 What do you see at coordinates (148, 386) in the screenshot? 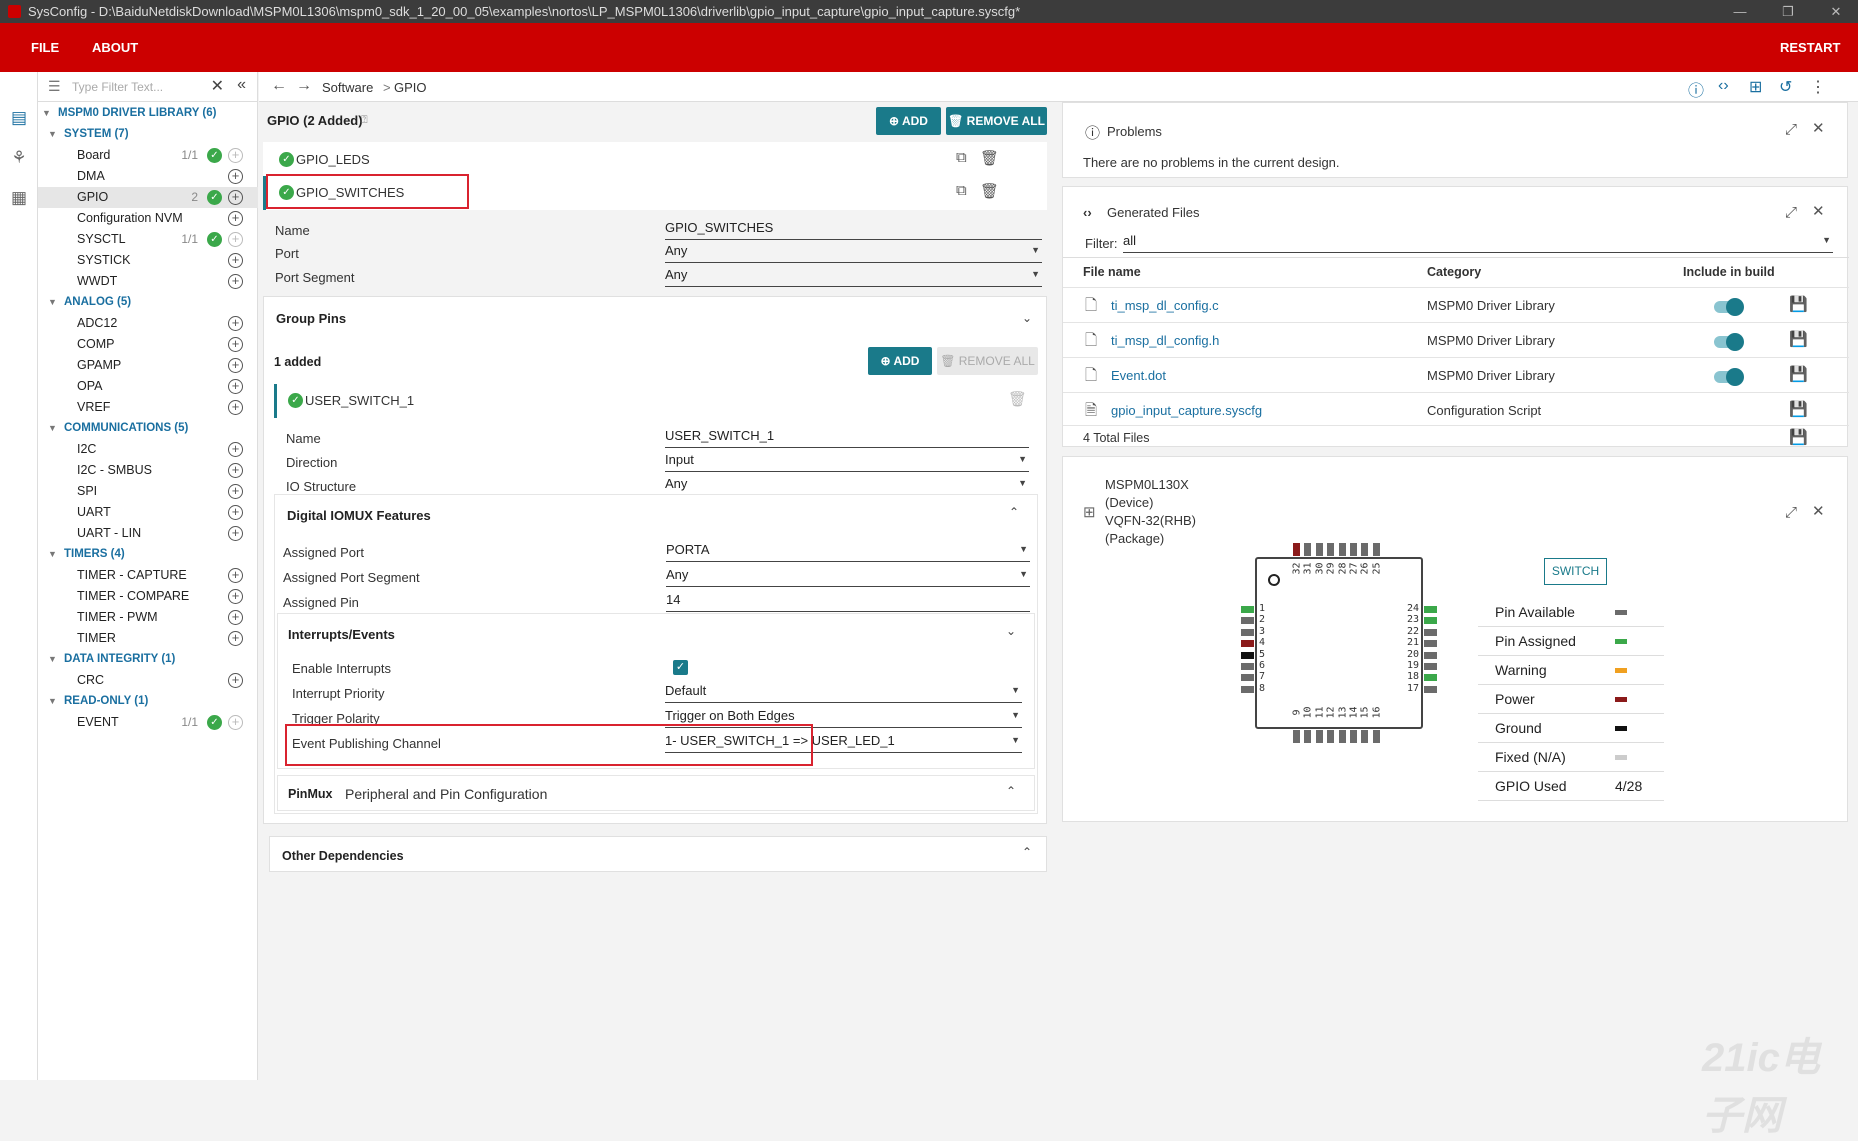
I see `tree-item-opa: OPA +` at bounding box center [148, 386].